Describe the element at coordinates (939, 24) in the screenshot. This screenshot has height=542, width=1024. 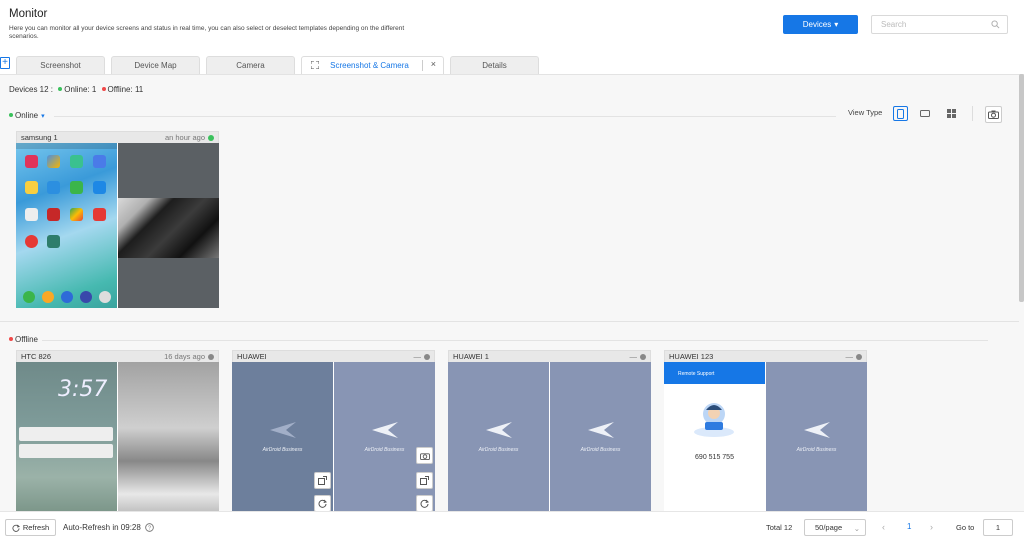
I see `search-input: Search` at that location.